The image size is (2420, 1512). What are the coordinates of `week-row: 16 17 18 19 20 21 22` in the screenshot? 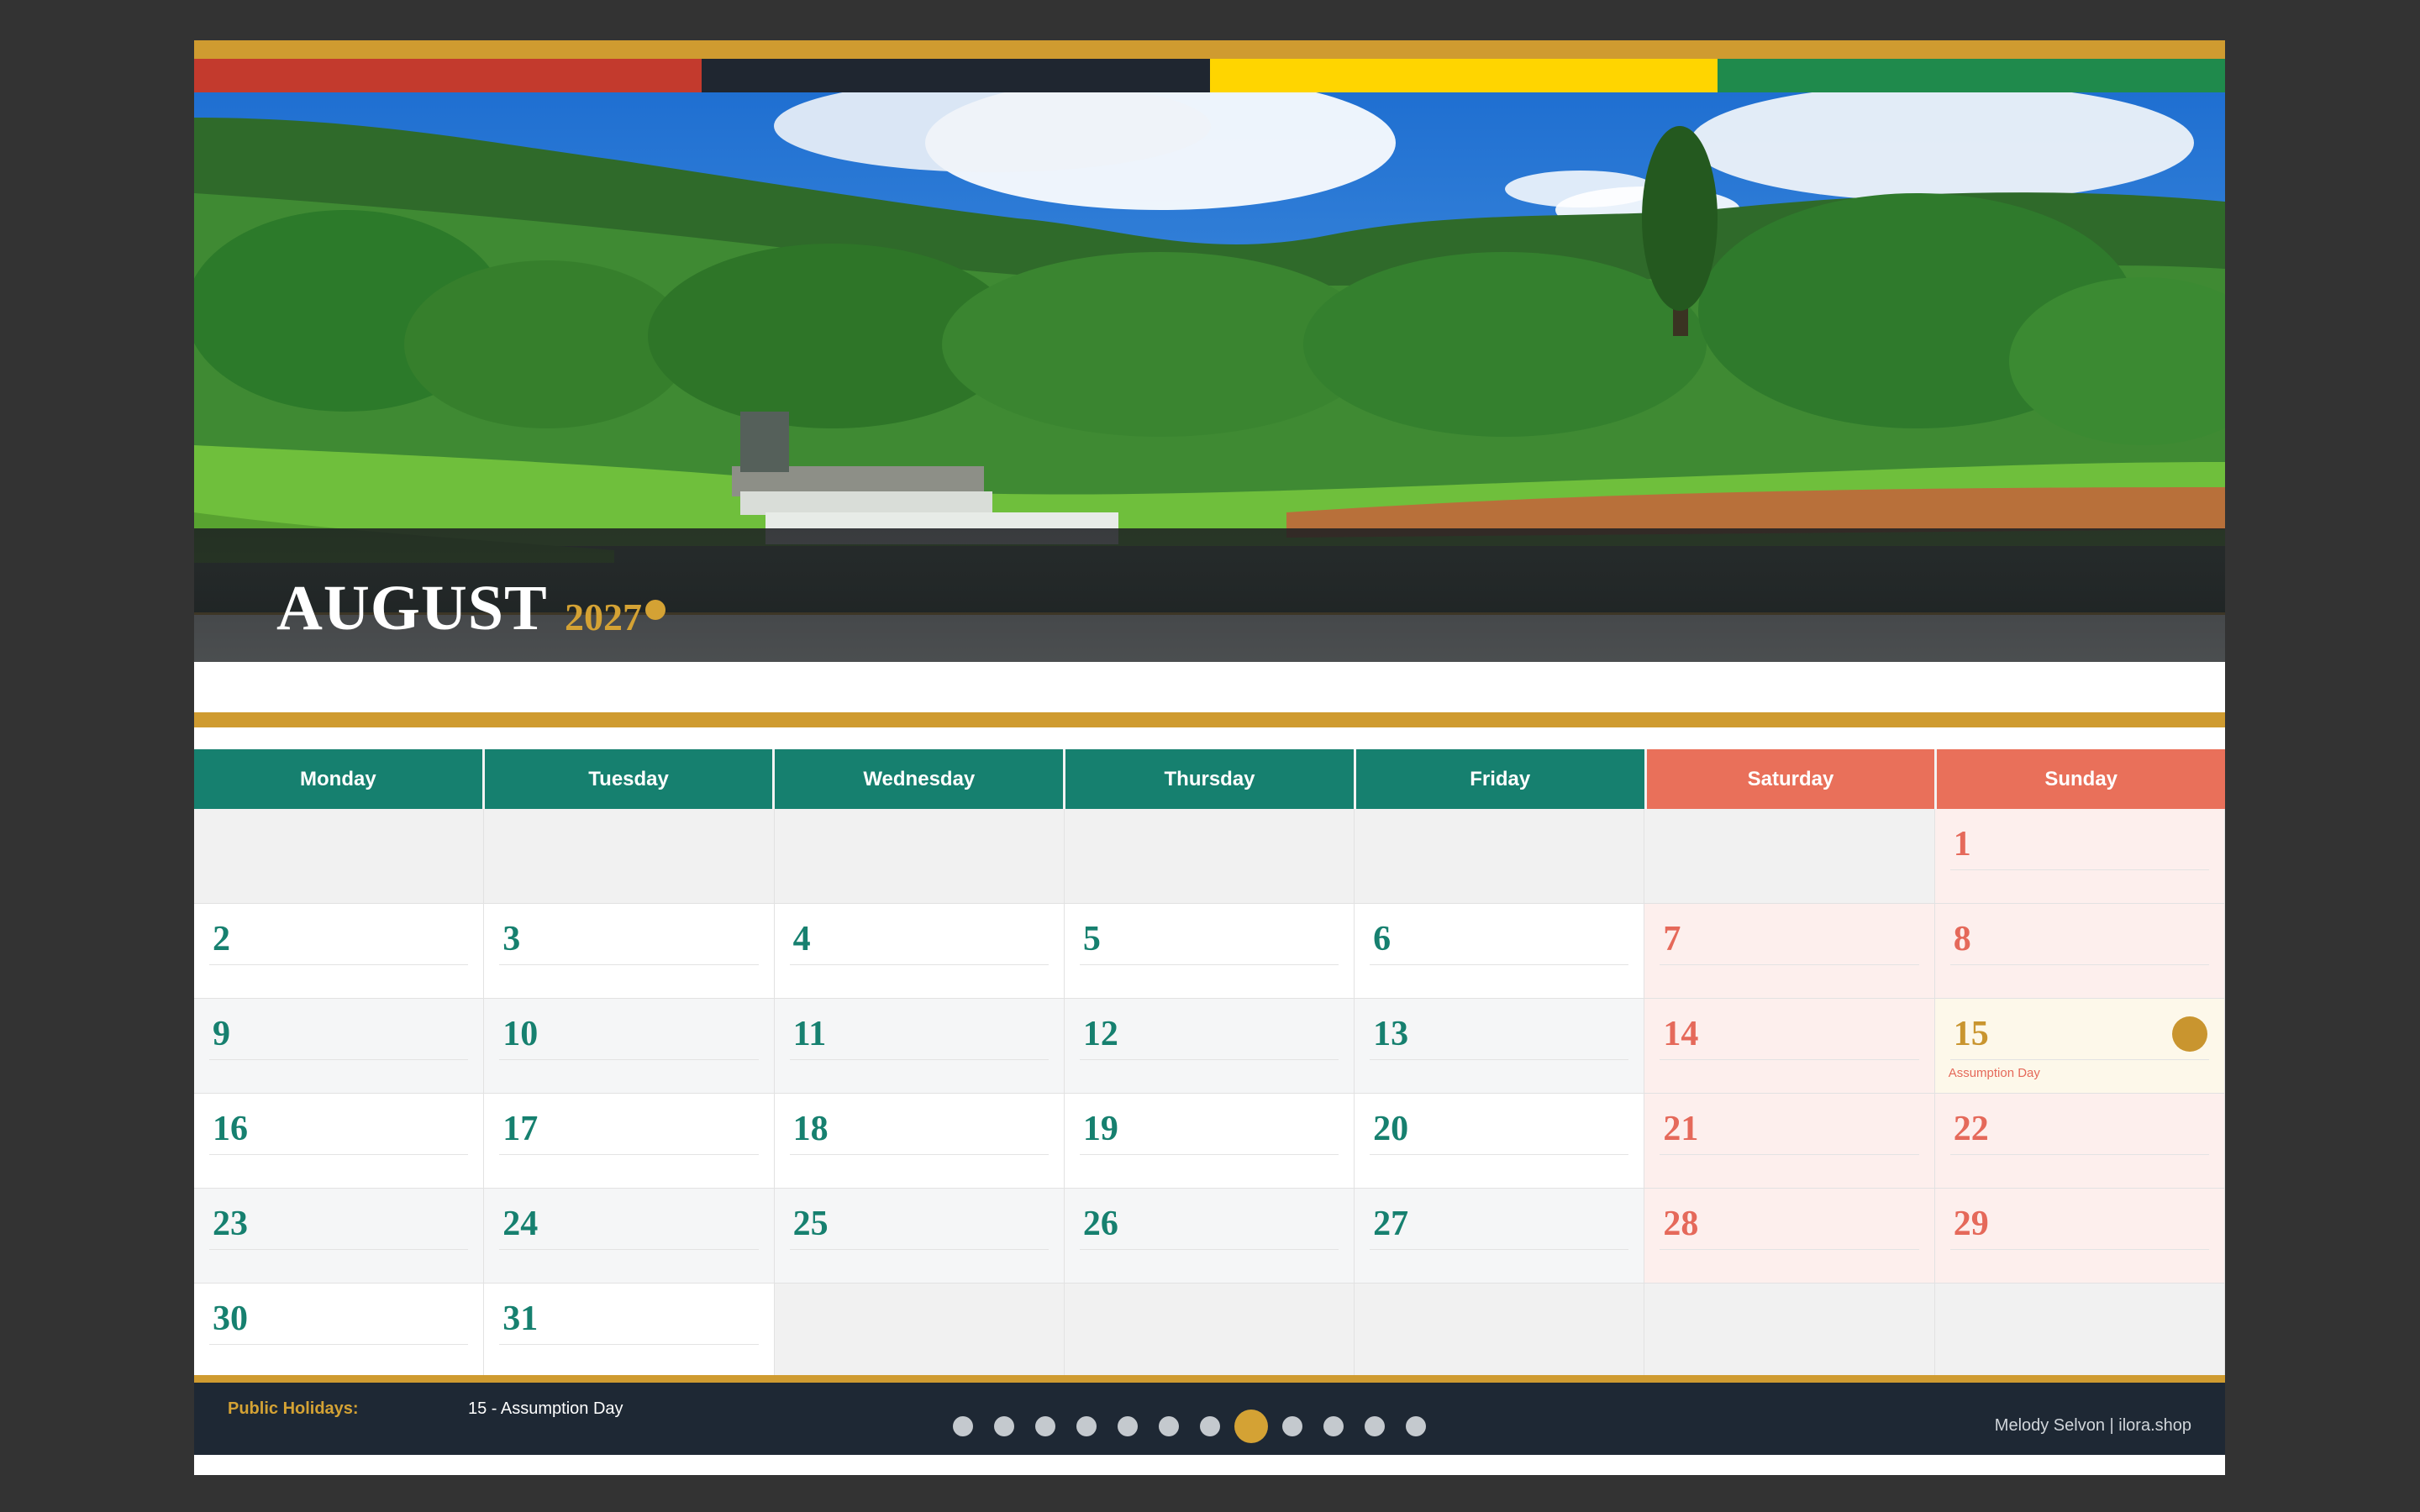 It's located at (1209, 1141).